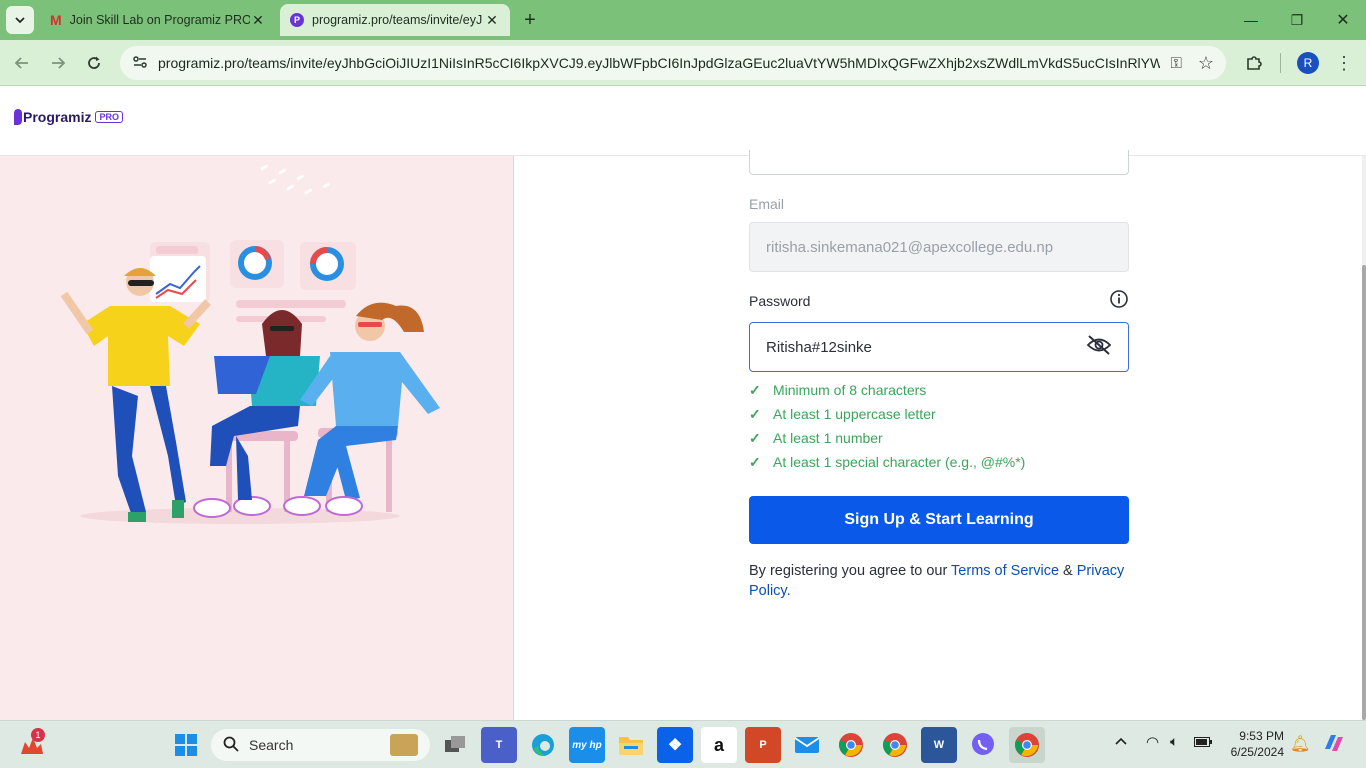  What do you see at coordinates (1343, 20) in the screenshot?
I see `close-window-icon: ✕` at bounding box center [1343, 20].